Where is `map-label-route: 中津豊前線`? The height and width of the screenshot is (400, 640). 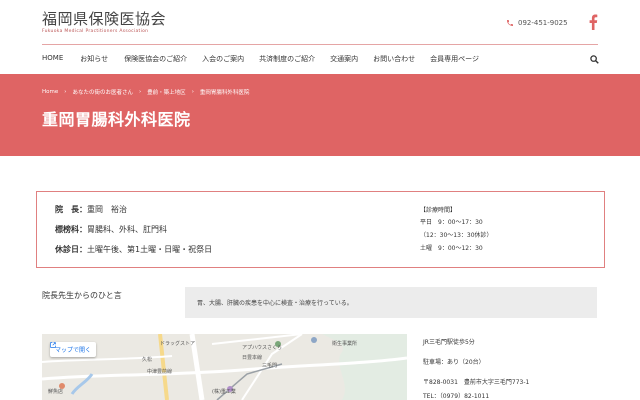
map-label-route: 中津豊前線 is located at coordinates (160, 372).